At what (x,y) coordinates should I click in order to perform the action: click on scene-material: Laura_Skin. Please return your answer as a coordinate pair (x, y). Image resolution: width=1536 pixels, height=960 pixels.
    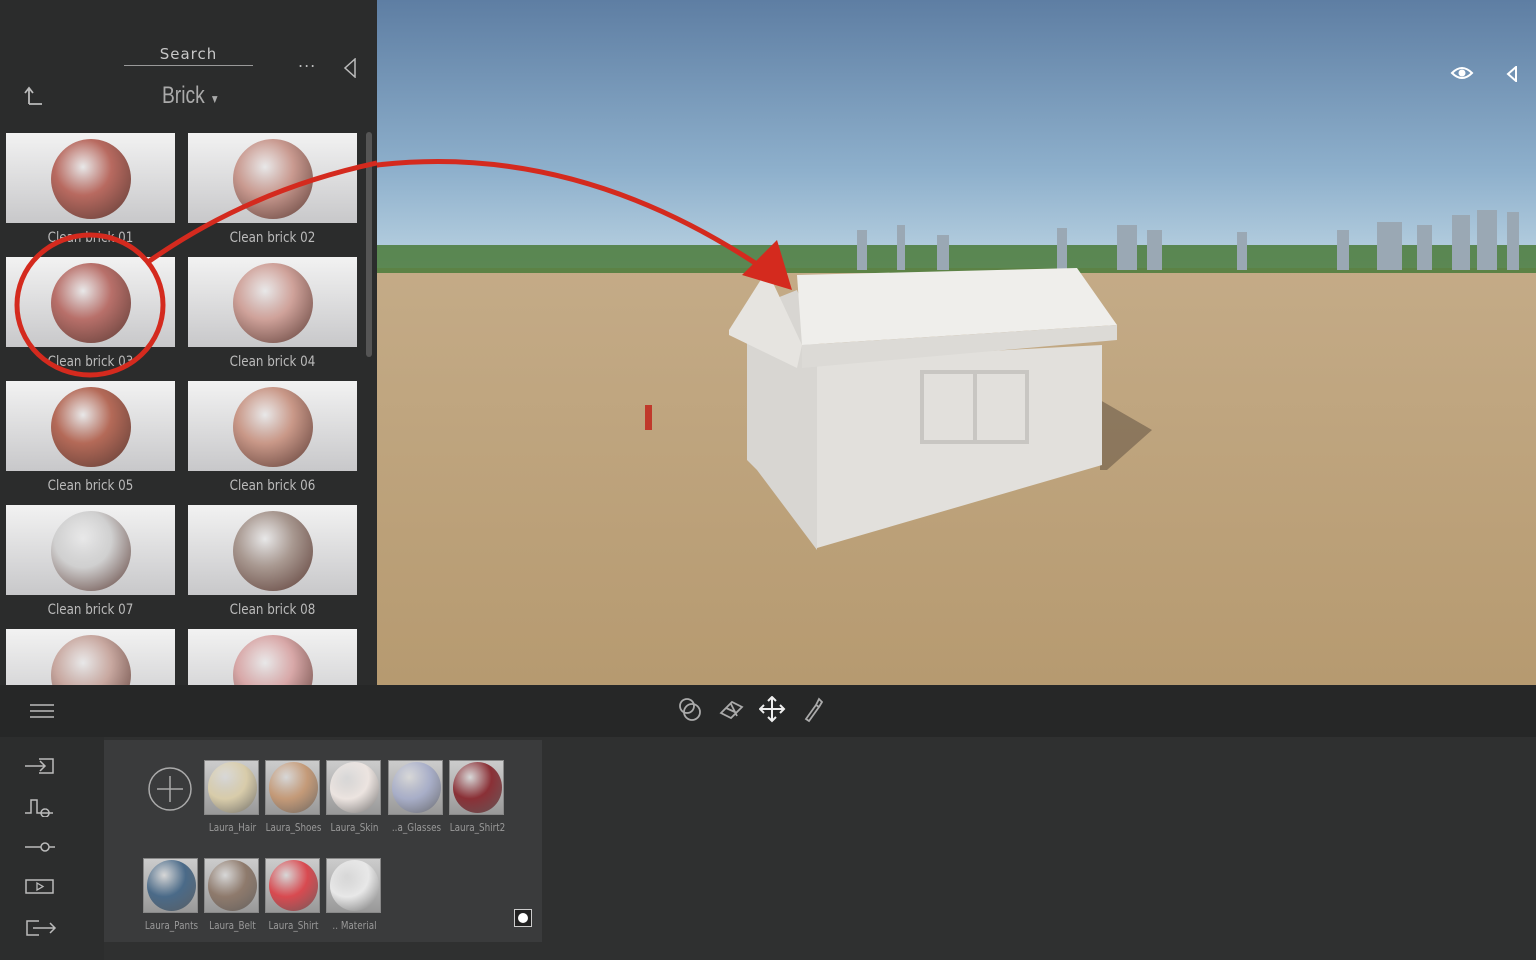
    Looking at the image, I should click on (353, 797).